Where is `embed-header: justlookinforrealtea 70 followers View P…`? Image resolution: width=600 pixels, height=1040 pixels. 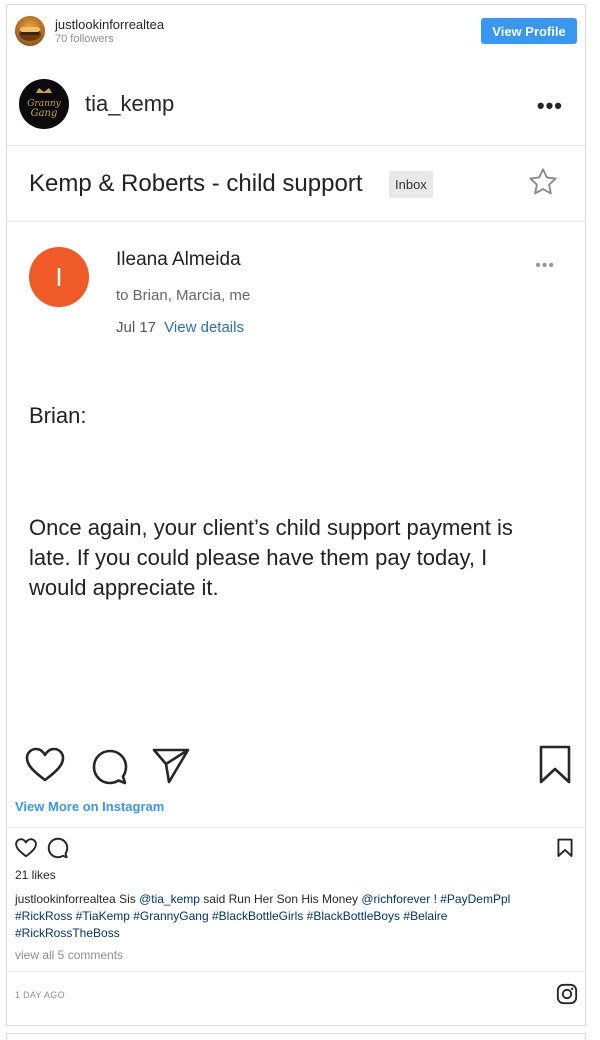 embed-header: justlookinforrealtea 70 followers View P… is located at coordinates (296, 31).